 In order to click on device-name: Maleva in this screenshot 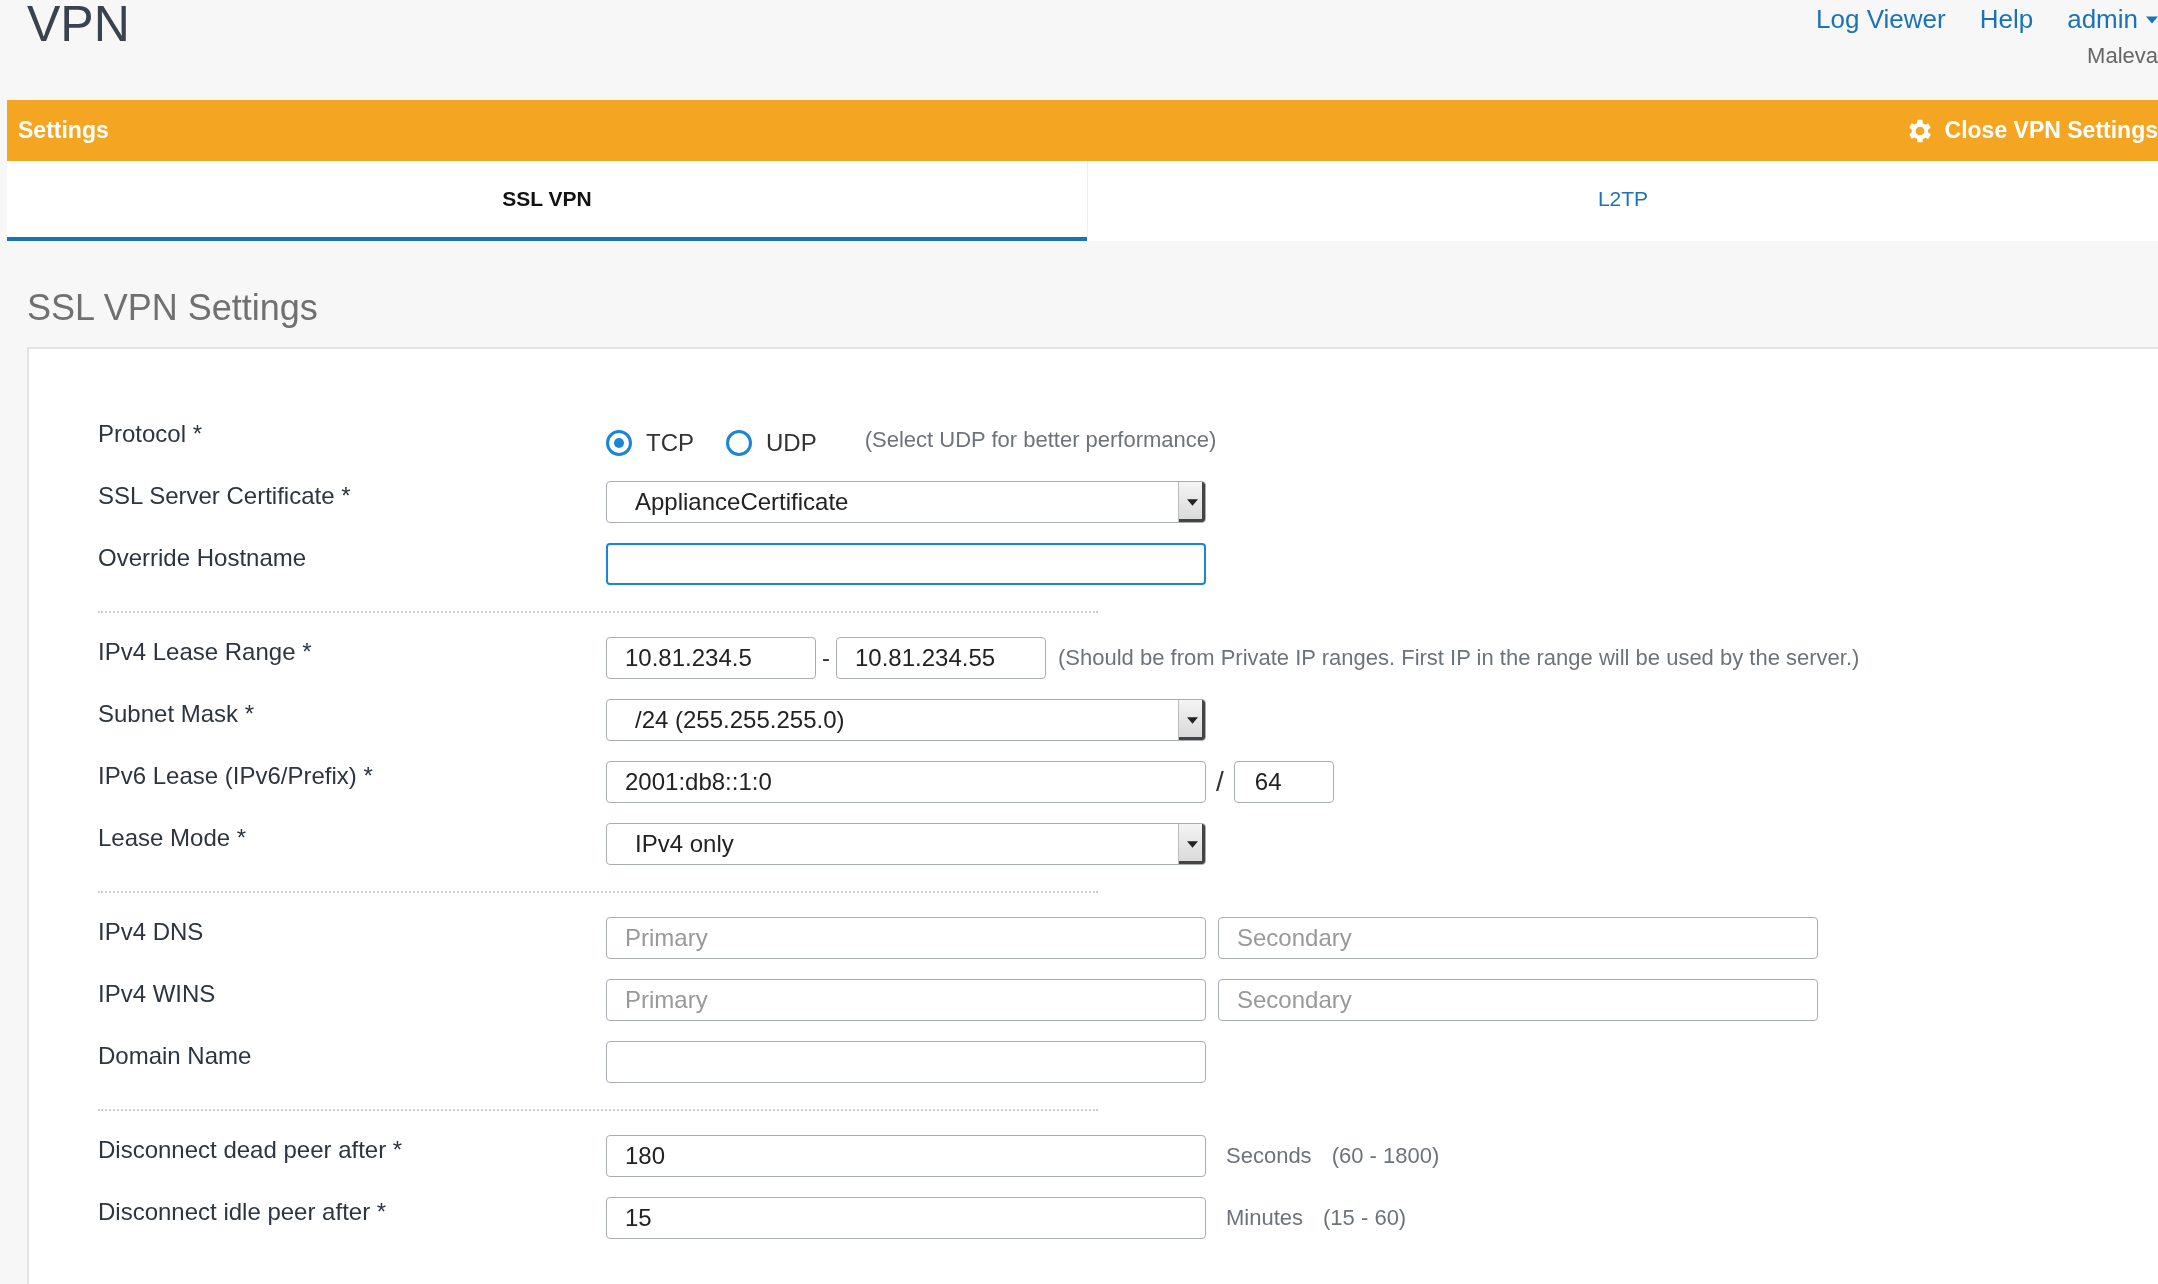, I will do `click(2122, 56)`.